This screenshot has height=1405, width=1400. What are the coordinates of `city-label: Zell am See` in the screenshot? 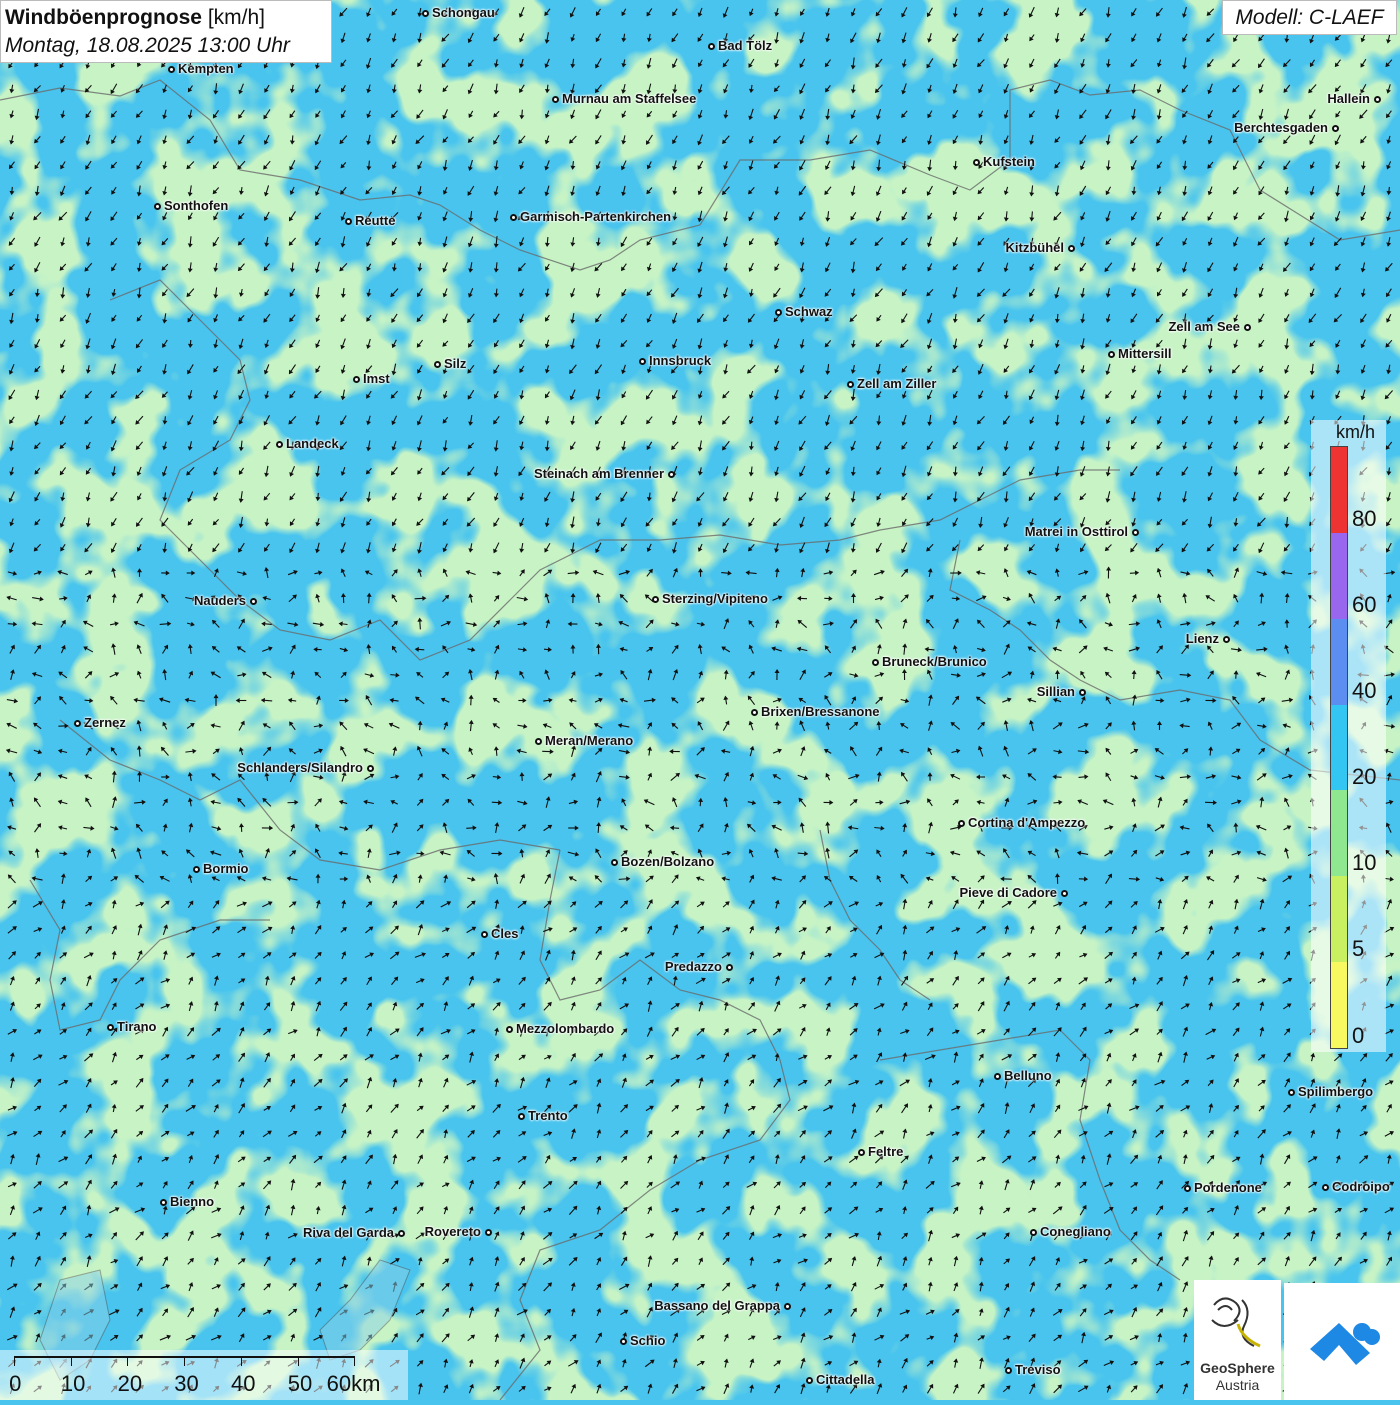 It's located at (1204, 326).